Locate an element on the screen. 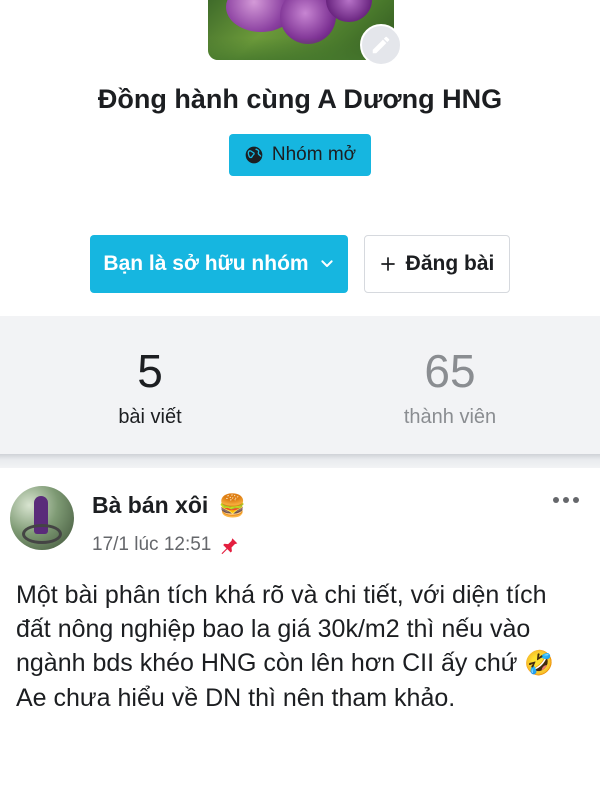 Image resolution: width=600 pixels, height=800 pixels. owner-menu-button: Bạn là sở hữu nhóm is located at coordinates (219, 264).